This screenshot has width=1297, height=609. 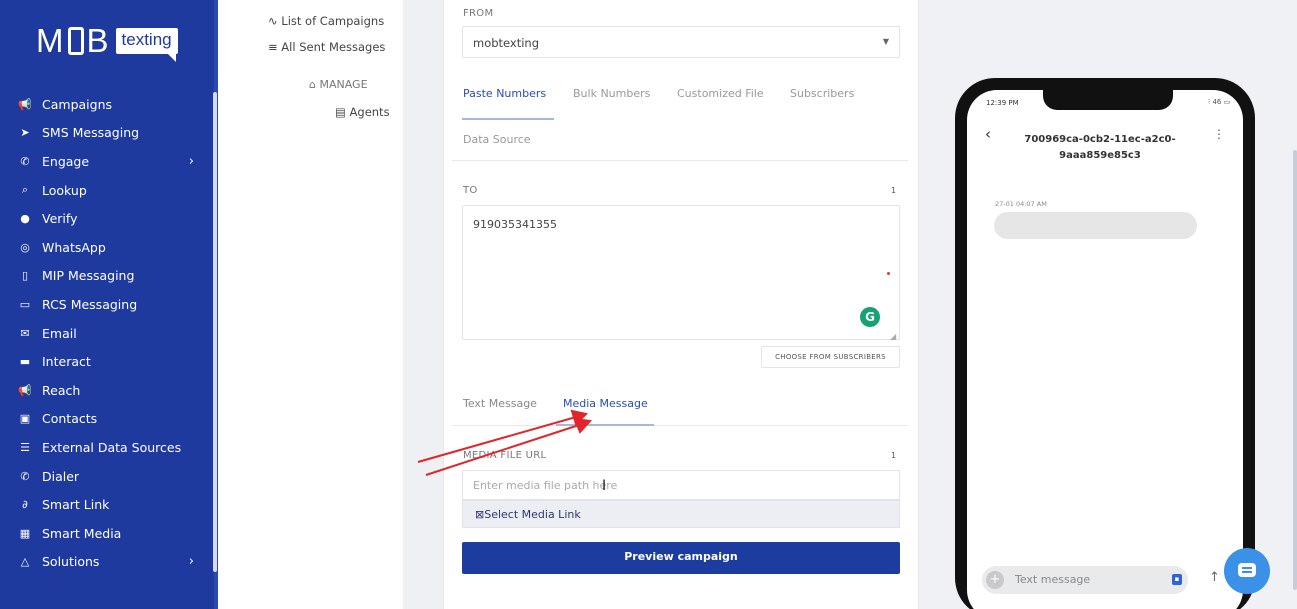 What do you see at coordinates (1108, 99) in the screenshot?
I see `phone-notch` at bounding box center [1108, 99].